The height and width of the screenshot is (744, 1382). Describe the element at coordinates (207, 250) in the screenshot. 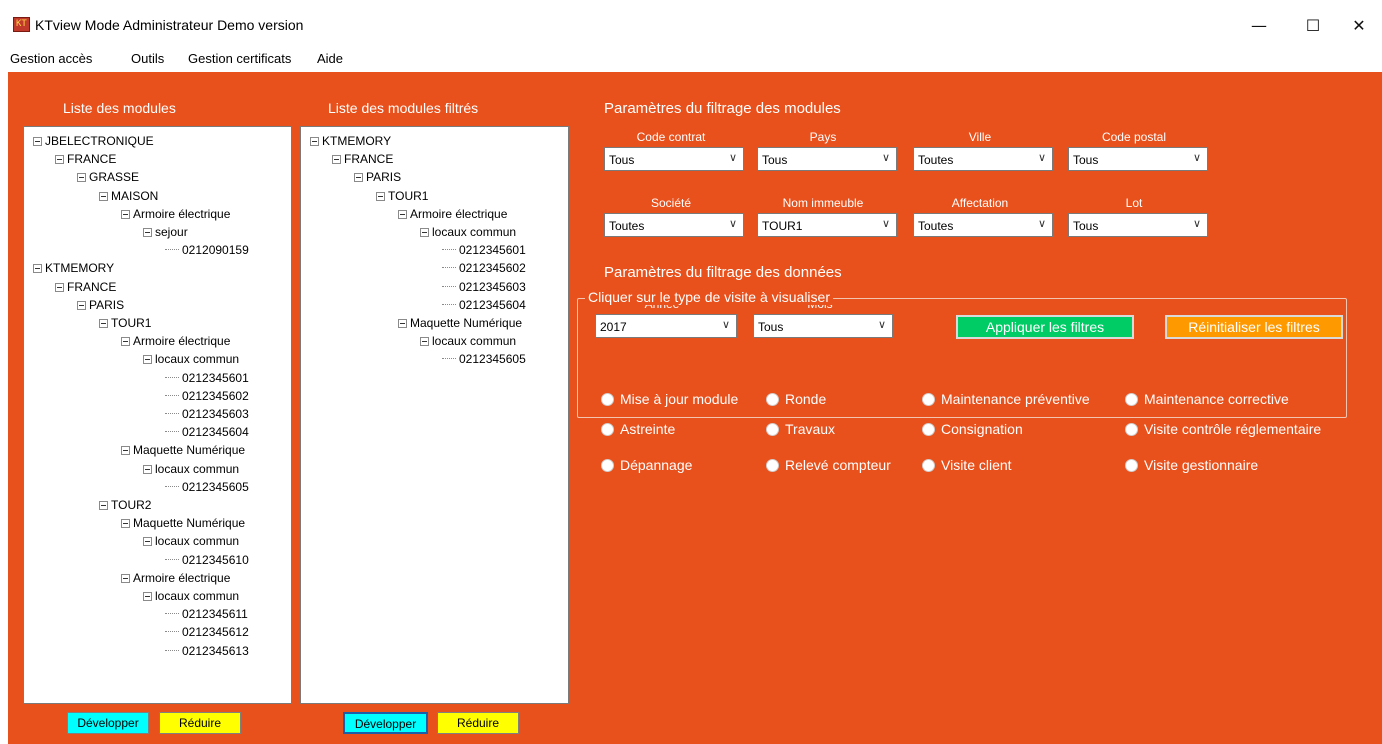

I see `tree-node: 0212090159` at that location.